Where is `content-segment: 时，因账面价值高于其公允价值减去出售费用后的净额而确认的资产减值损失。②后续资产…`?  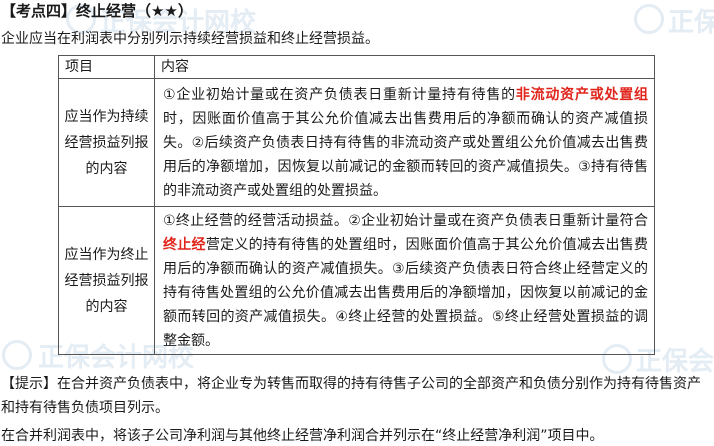 content-segment: 时，因账面价值高于其公允价值减去出售费用后的净额而确认的资产减值损失。②后续资产… is located at coordinates (405, 154).